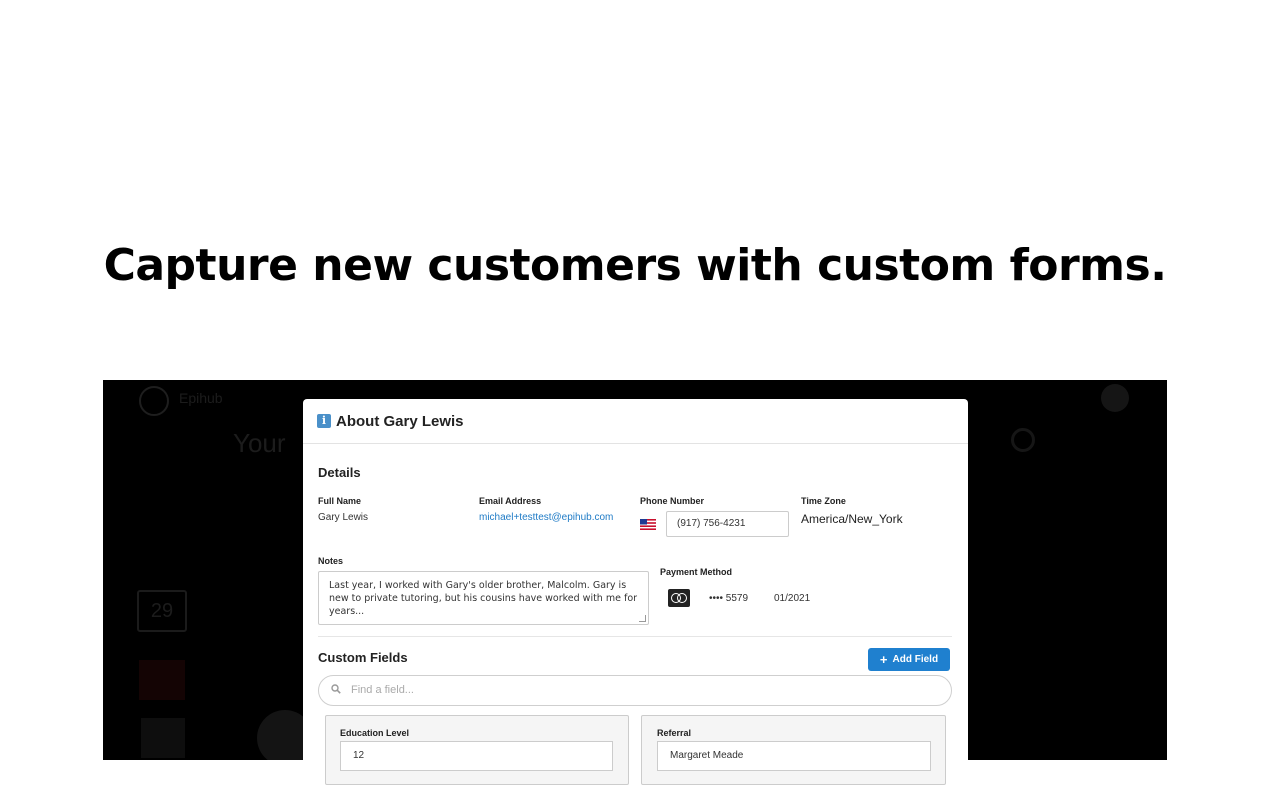 The image size is (1270, 785). What do you see at coordinates (696, 572) in the screenshot?
I see `payment-label: Payment Method` at bounding box center [696, 572].